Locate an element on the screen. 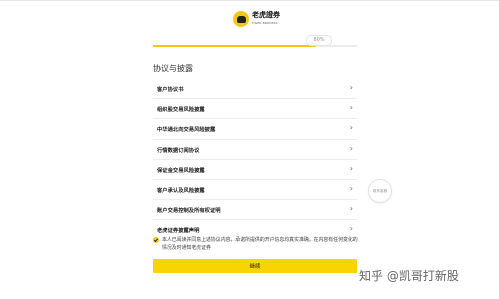 The width and height of the screenshot is (499, 299). tiger-logo-icon is located at coordinates (241, 19).